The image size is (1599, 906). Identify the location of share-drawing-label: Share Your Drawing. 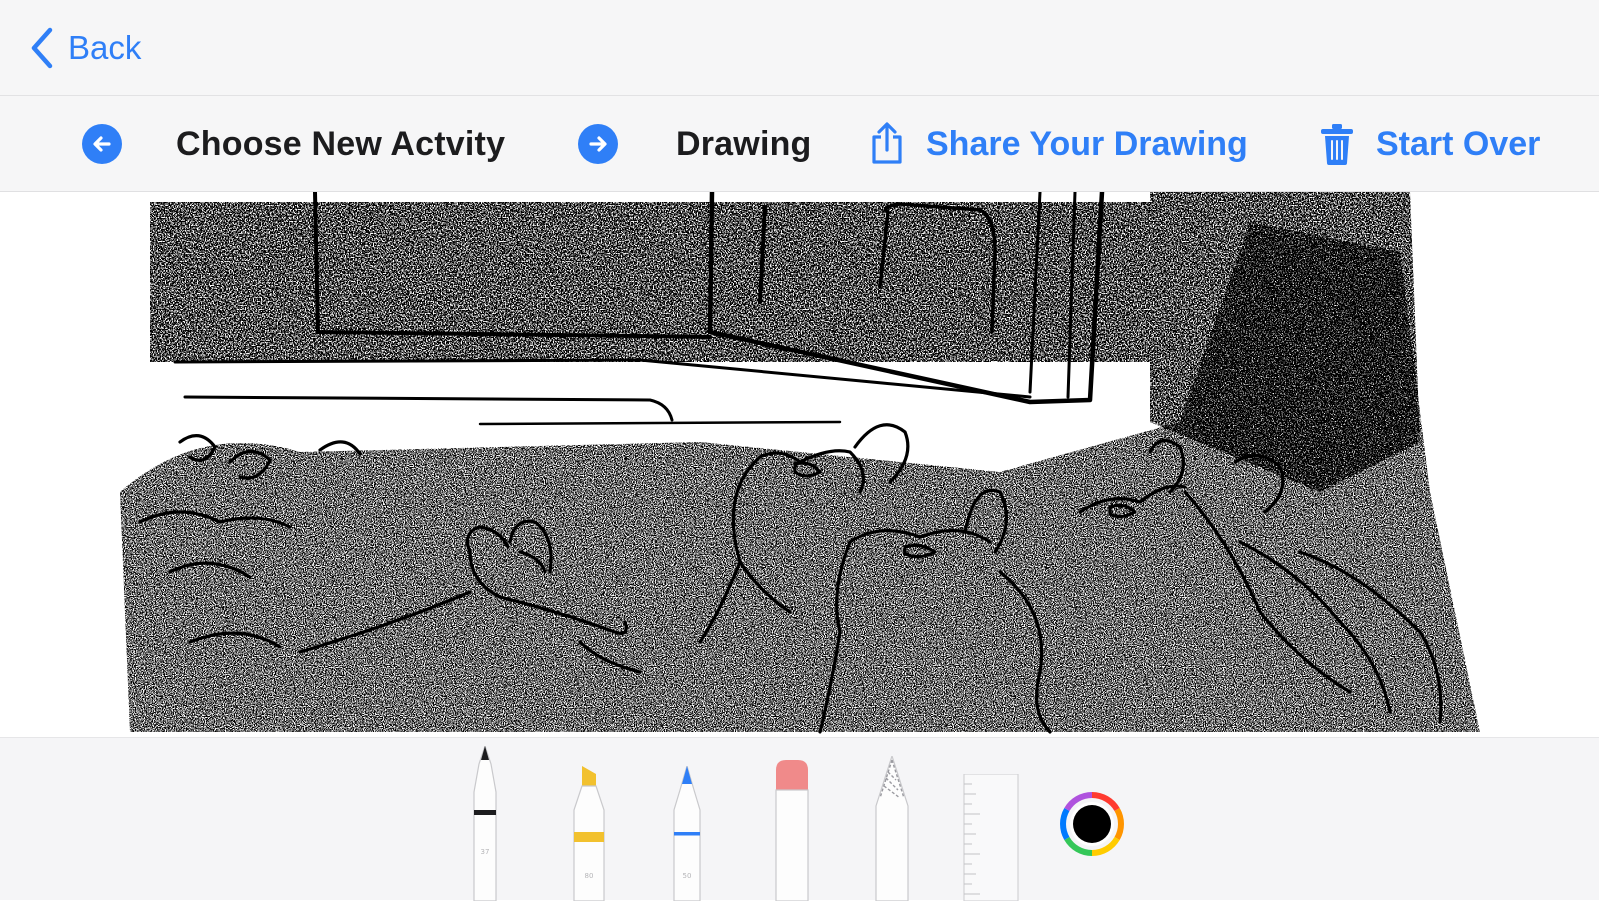
(1087, 143).